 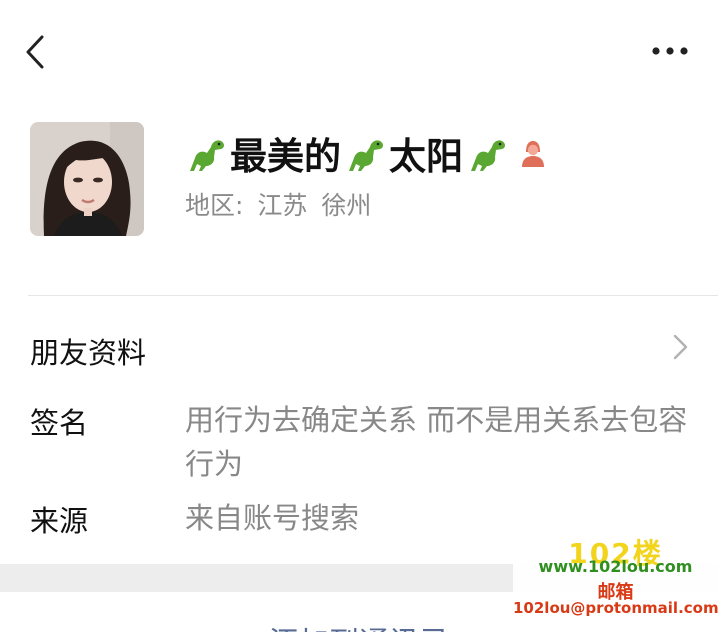 I want to click on chevron-left-icon, so click(x=35, y=52).